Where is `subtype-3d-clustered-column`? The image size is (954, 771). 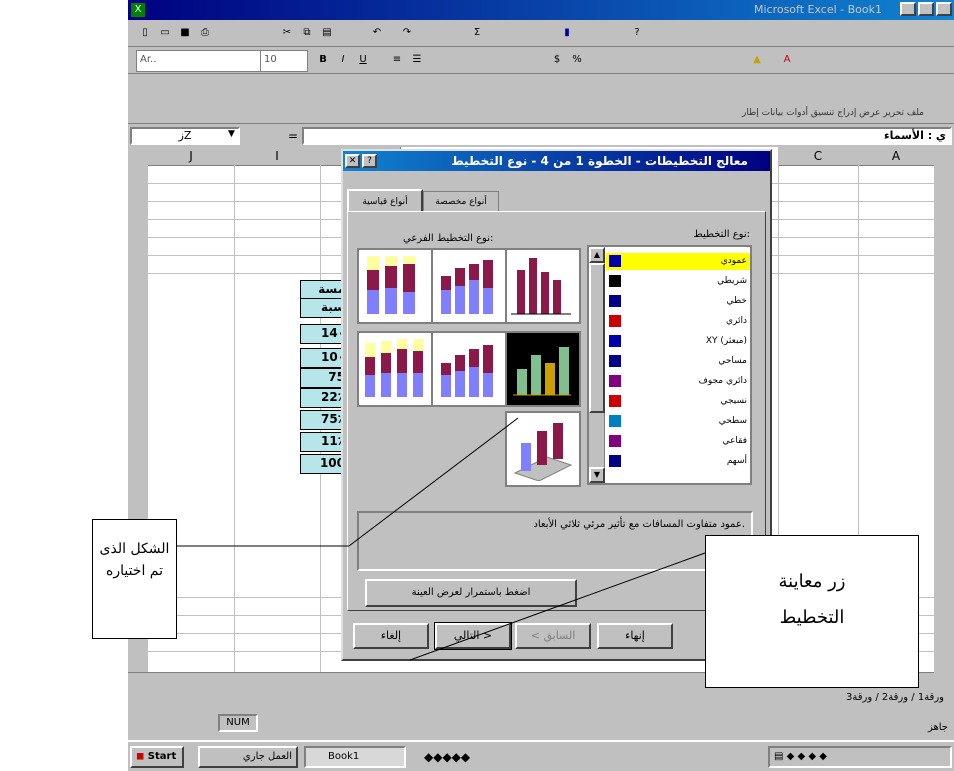 subtype-3d-clustered-column is located at coordinates (543, 369).